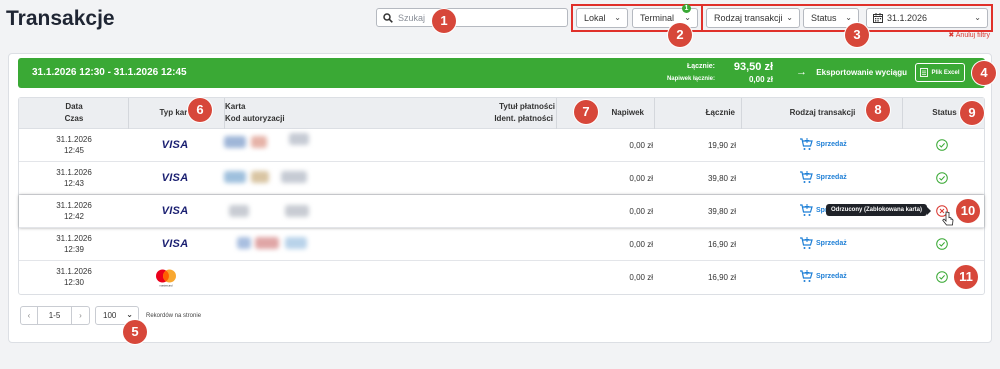  I want to click on row-time: 12:42, so click(74, 216).